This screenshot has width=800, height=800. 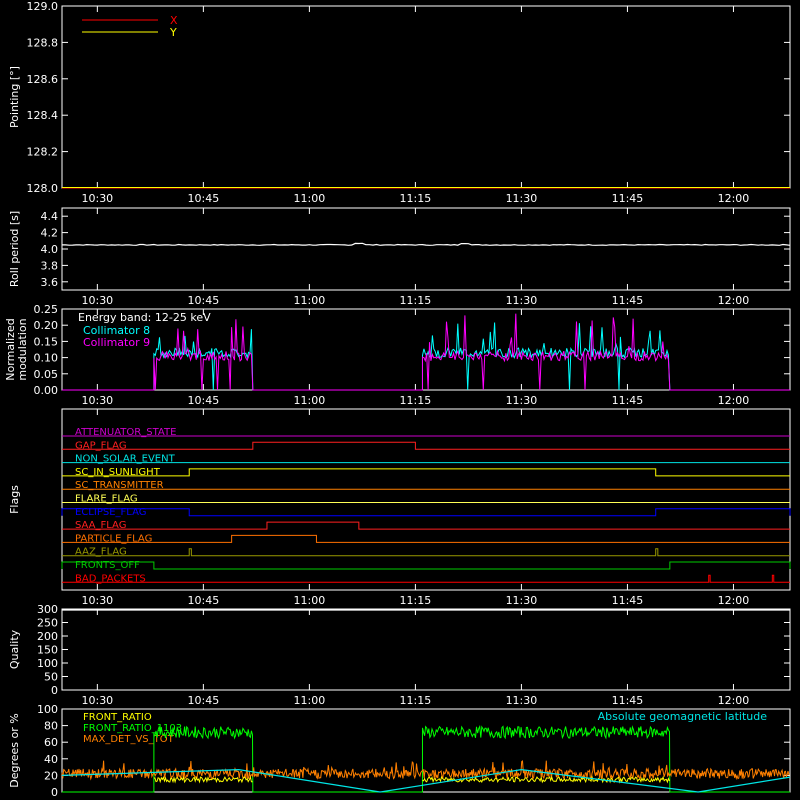 I want to click on y-tick-label: 300, so click(x=47, y=609).